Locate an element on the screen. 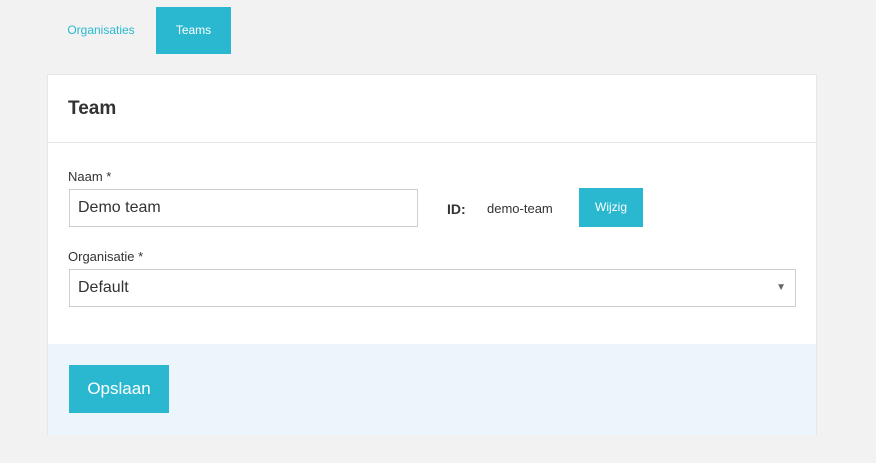  tab-bar: Organisaties Teams is located at coordinates (438, 27).